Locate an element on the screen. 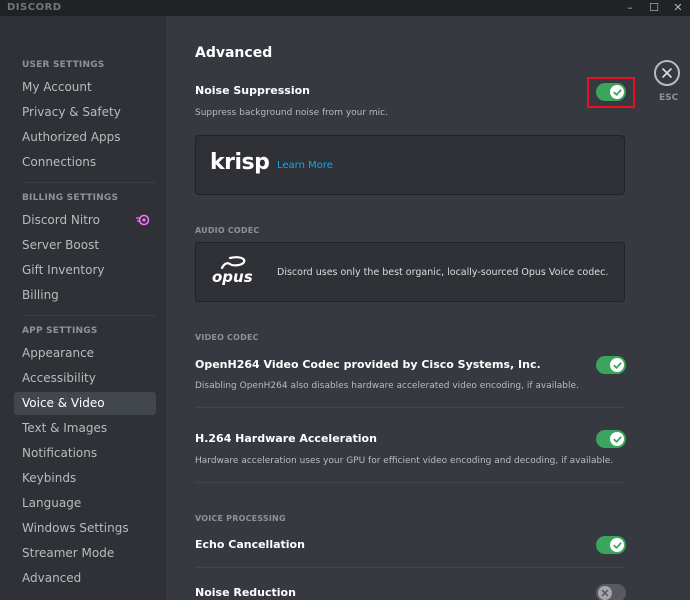  window-controls: – ☐ ✕ is located at coordinates (654, 8).